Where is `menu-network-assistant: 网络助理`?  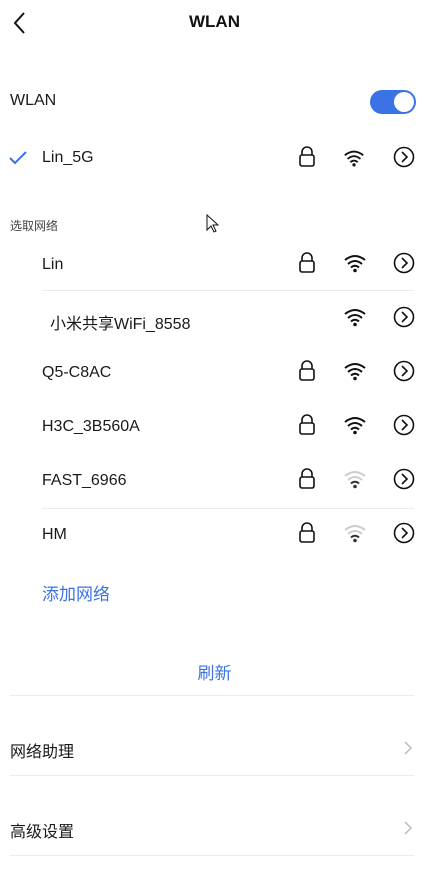
menu-network-assistant: 网络助理 is located at coordinates (42, 750).